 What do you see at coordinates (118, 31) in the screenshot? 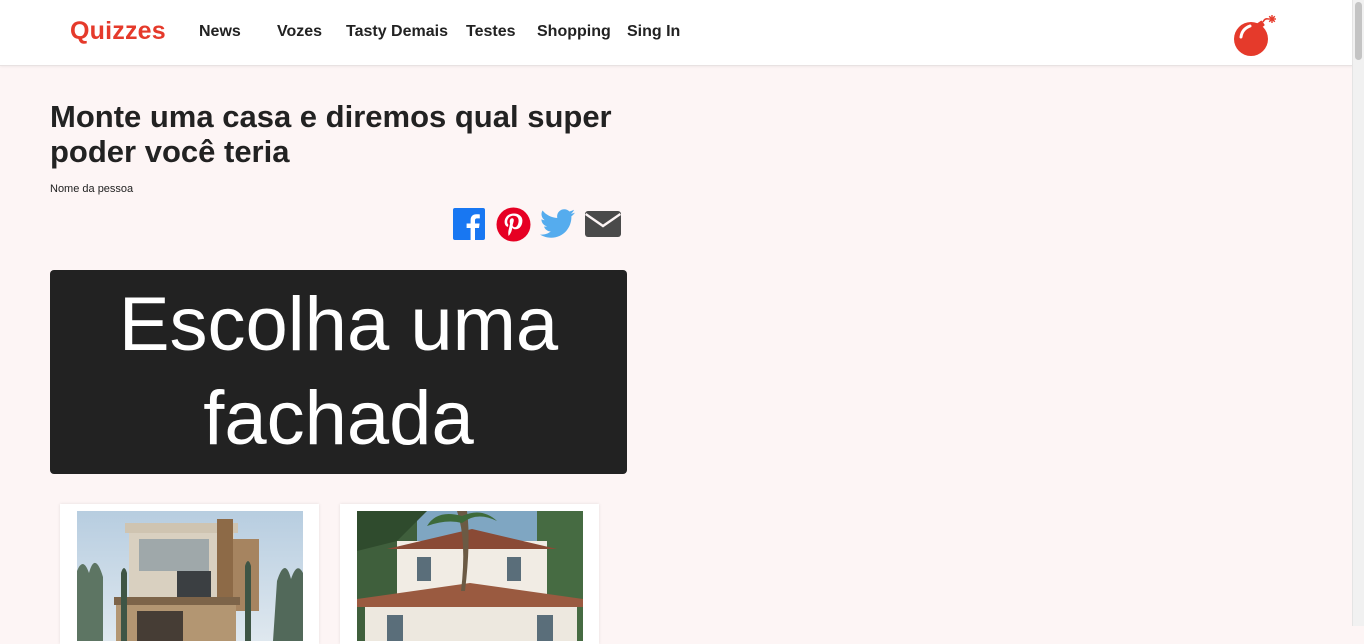
I see `site-logo: Quizzes` at bounding box center [118, 31].